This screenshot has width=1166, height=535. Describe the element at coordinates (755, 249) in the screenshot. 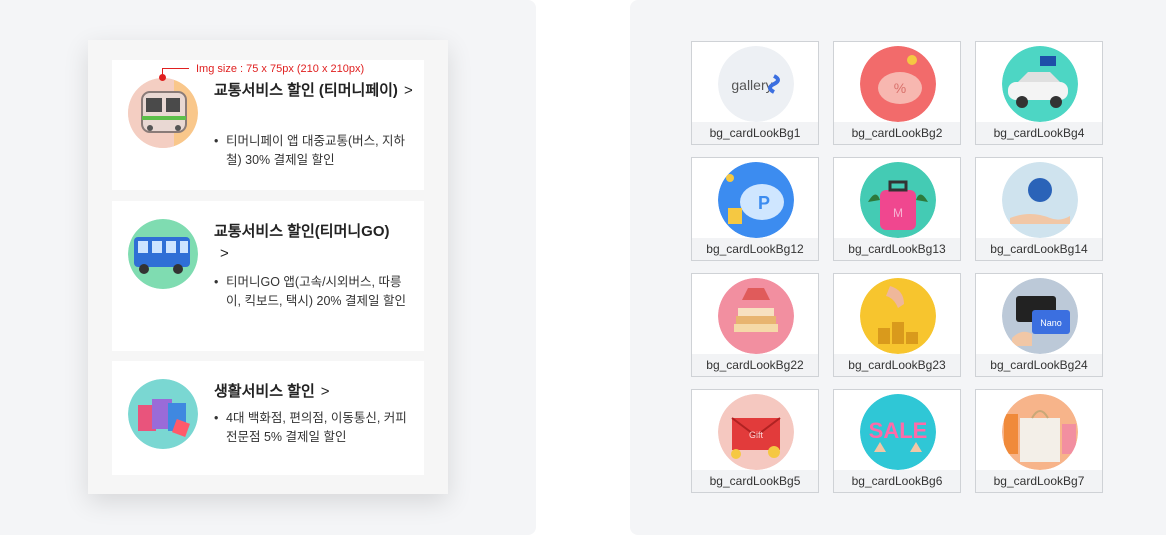

I see `tile-label: bg_cardLookBg12` at that location.